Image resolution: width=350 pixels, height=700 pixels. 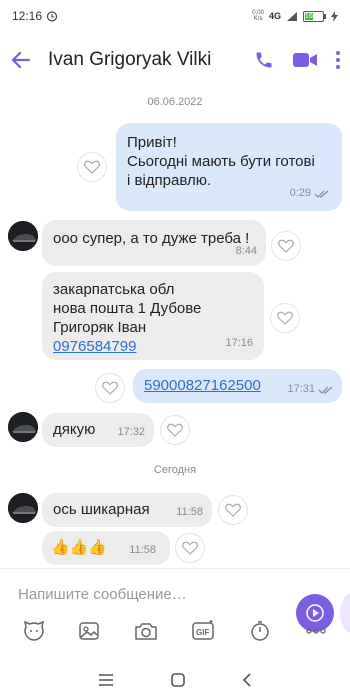 What do you see at coordinates (131, 432) in the screenshot?
I see `message-time: 17:32` at bounding box center [131, 432].